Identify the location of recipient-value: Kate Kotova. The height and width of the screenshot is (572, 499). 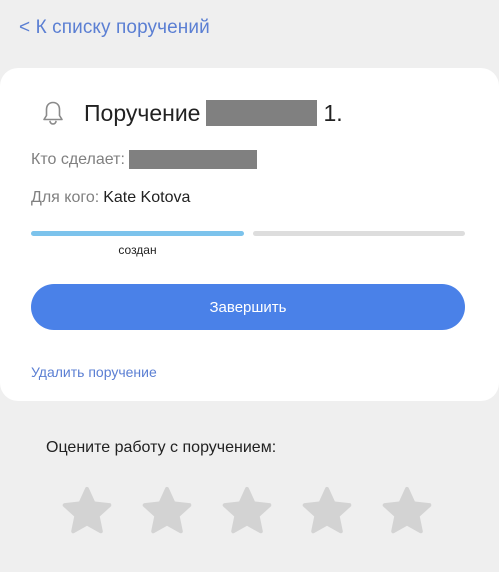
(147, 197).